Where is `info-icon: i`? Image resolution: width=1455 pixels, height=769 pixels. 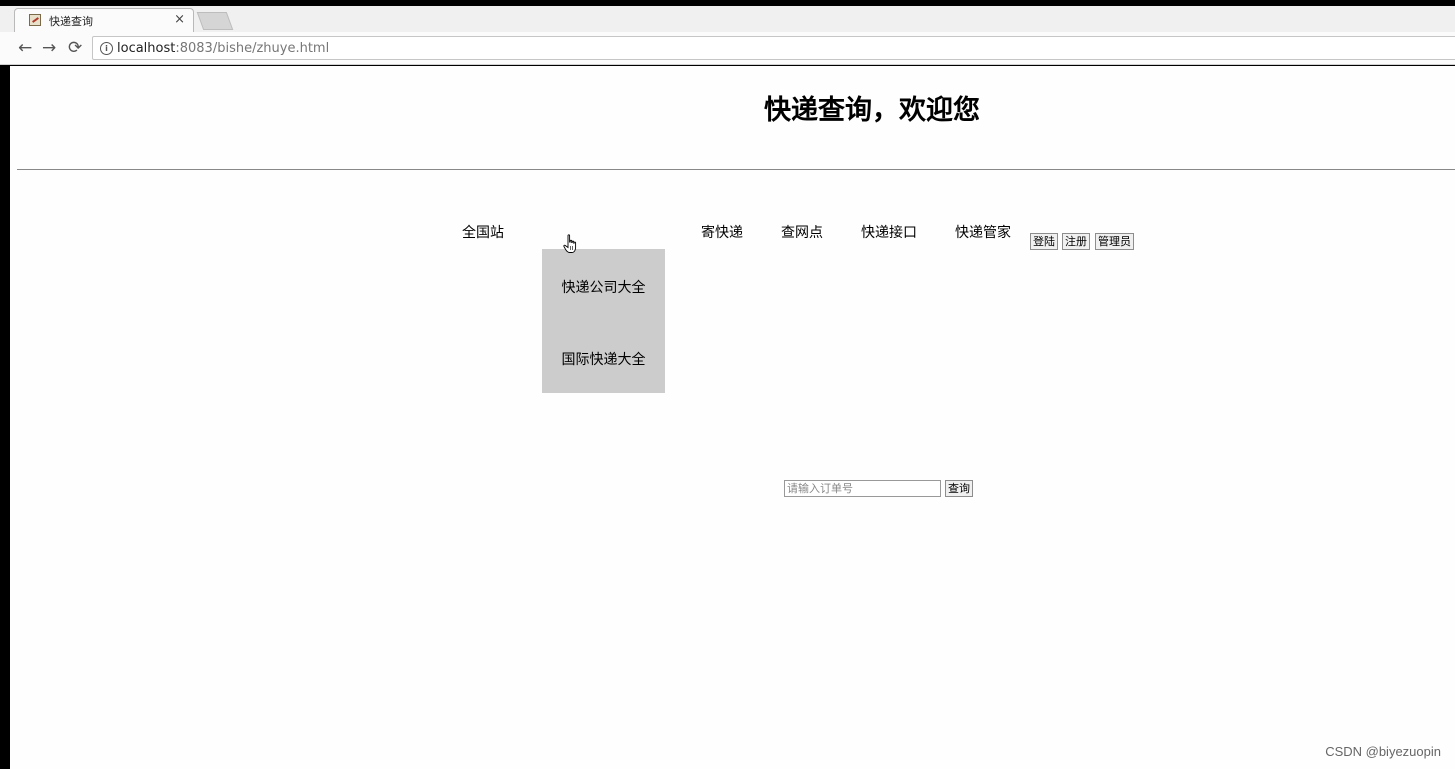
info-icon: i is located at coordinates (106, 48).